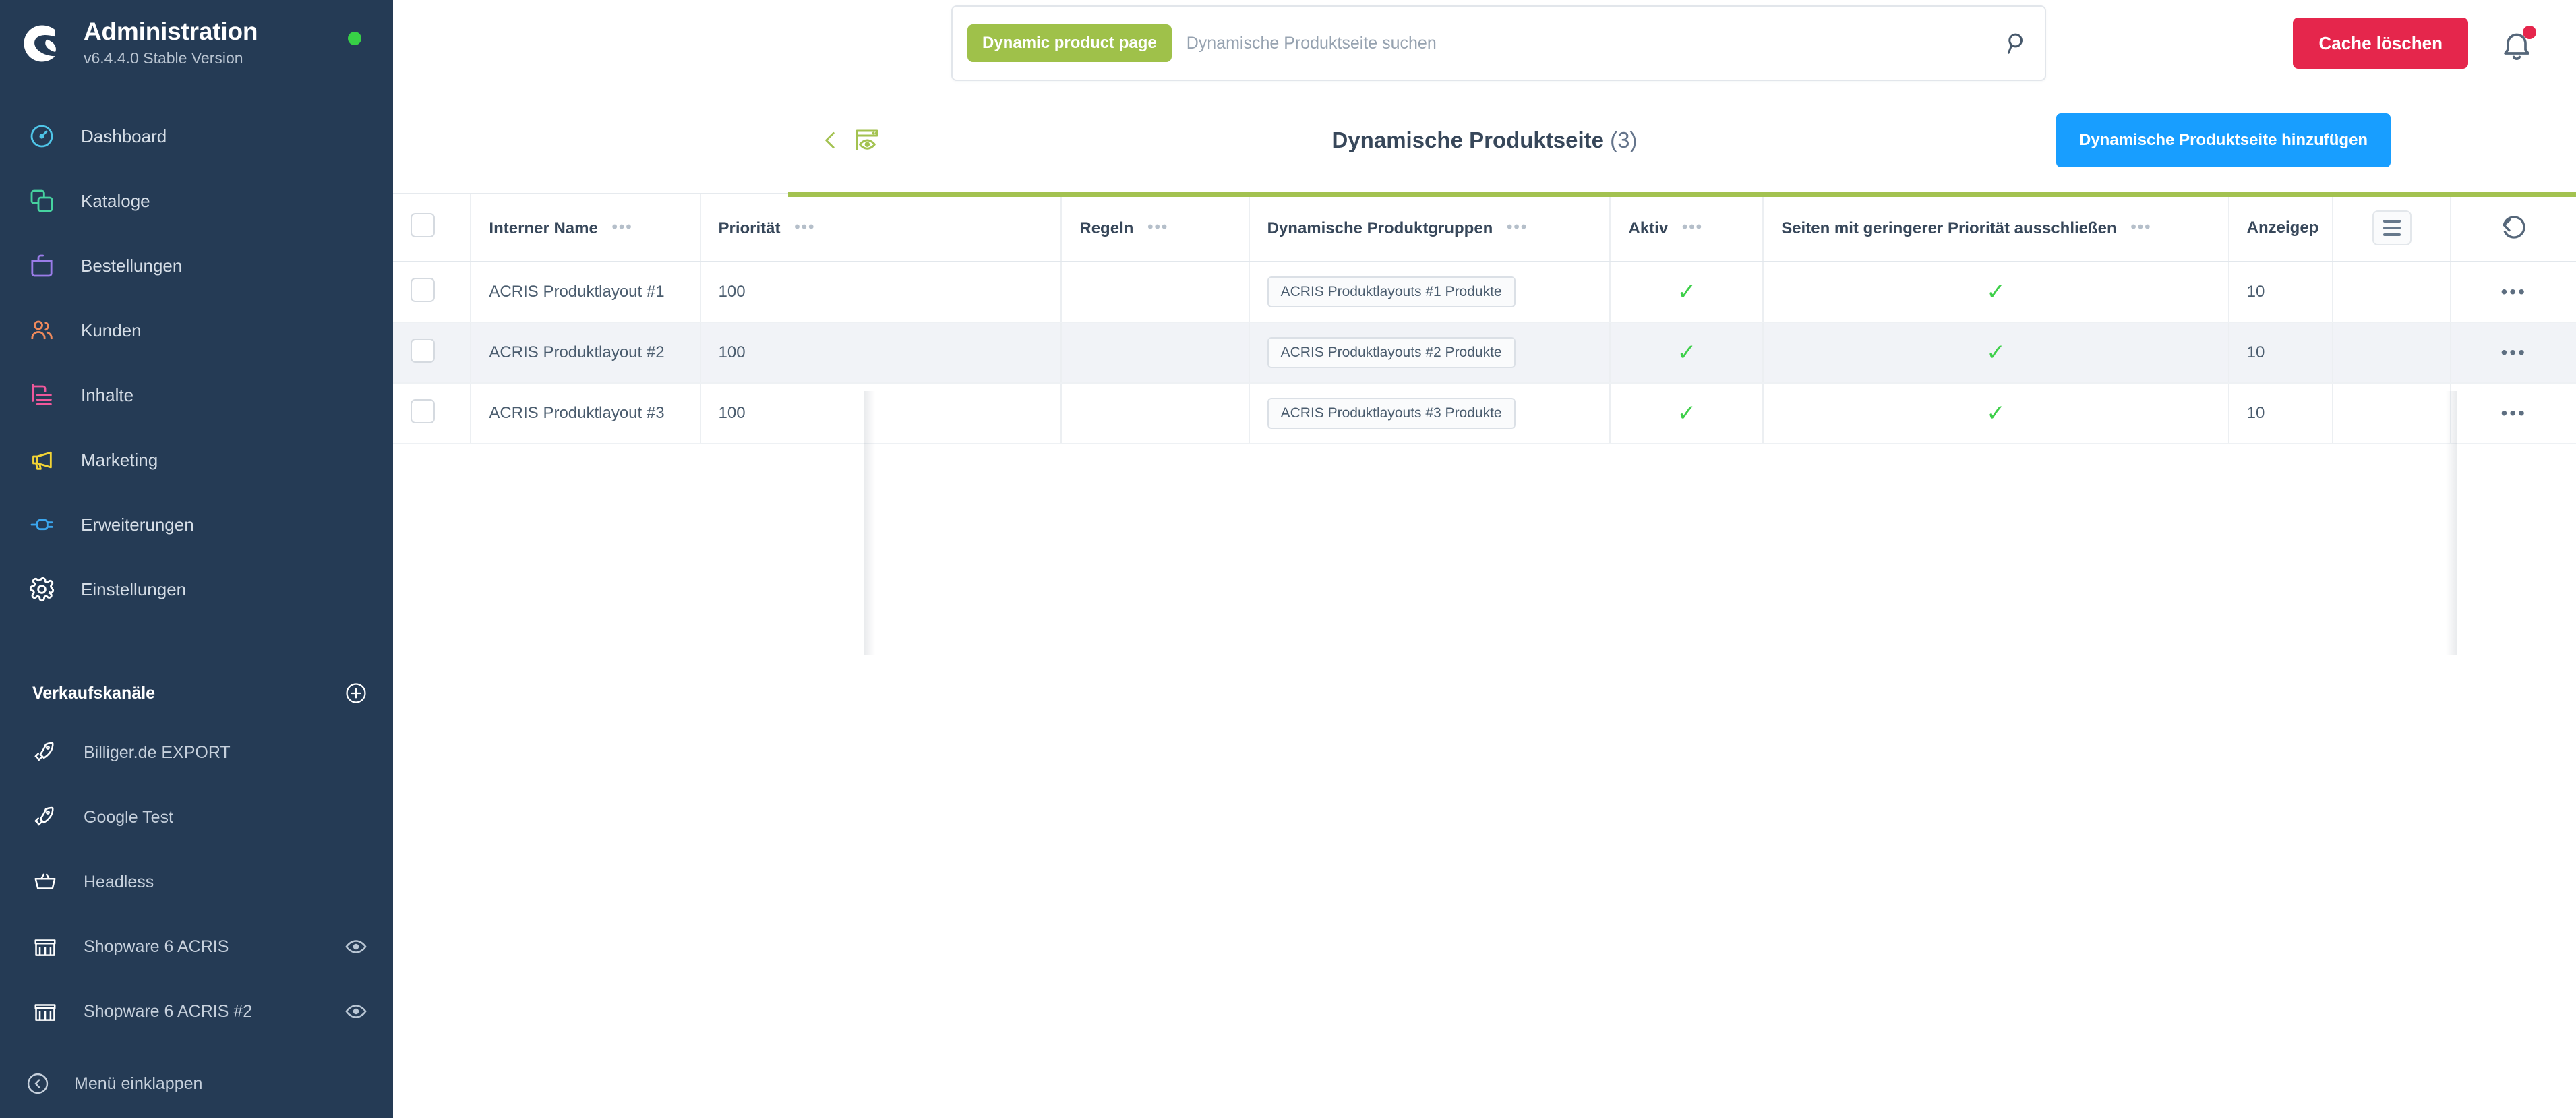 This screenshot has height=1118, width=2576. What do you see at coordinates (42, 43) in the screenshot?
I see `shopware-logo-icon` at bounding box center [42, 43].